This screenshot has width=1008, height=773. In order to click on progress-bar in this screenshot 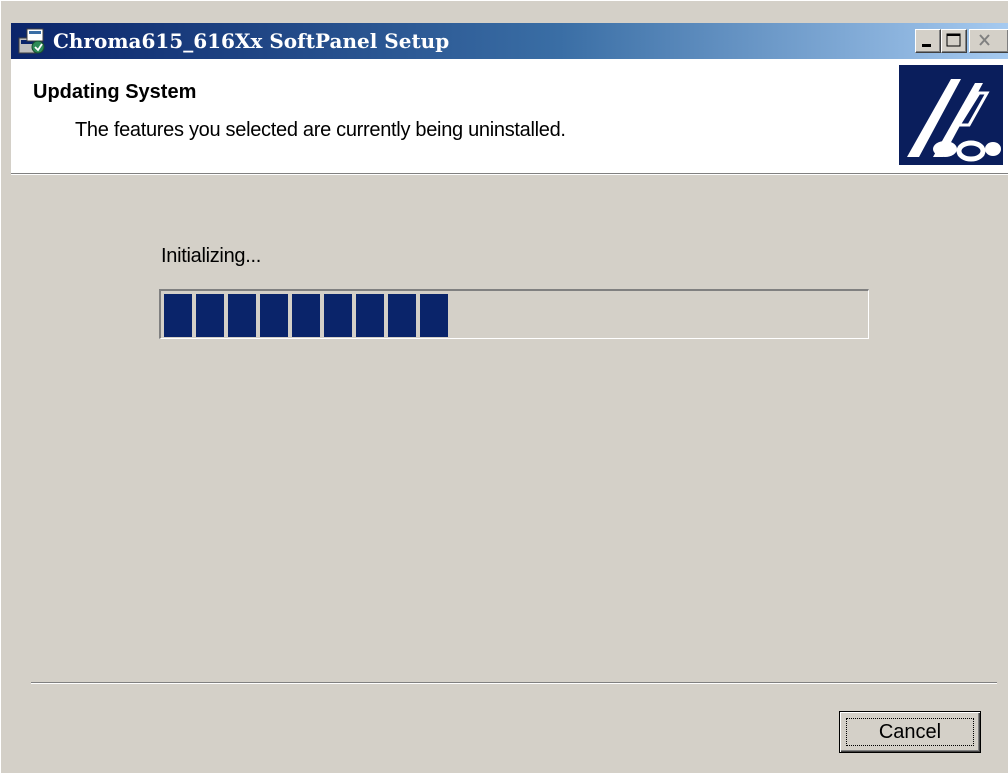, I will do `click(514, 314)`.